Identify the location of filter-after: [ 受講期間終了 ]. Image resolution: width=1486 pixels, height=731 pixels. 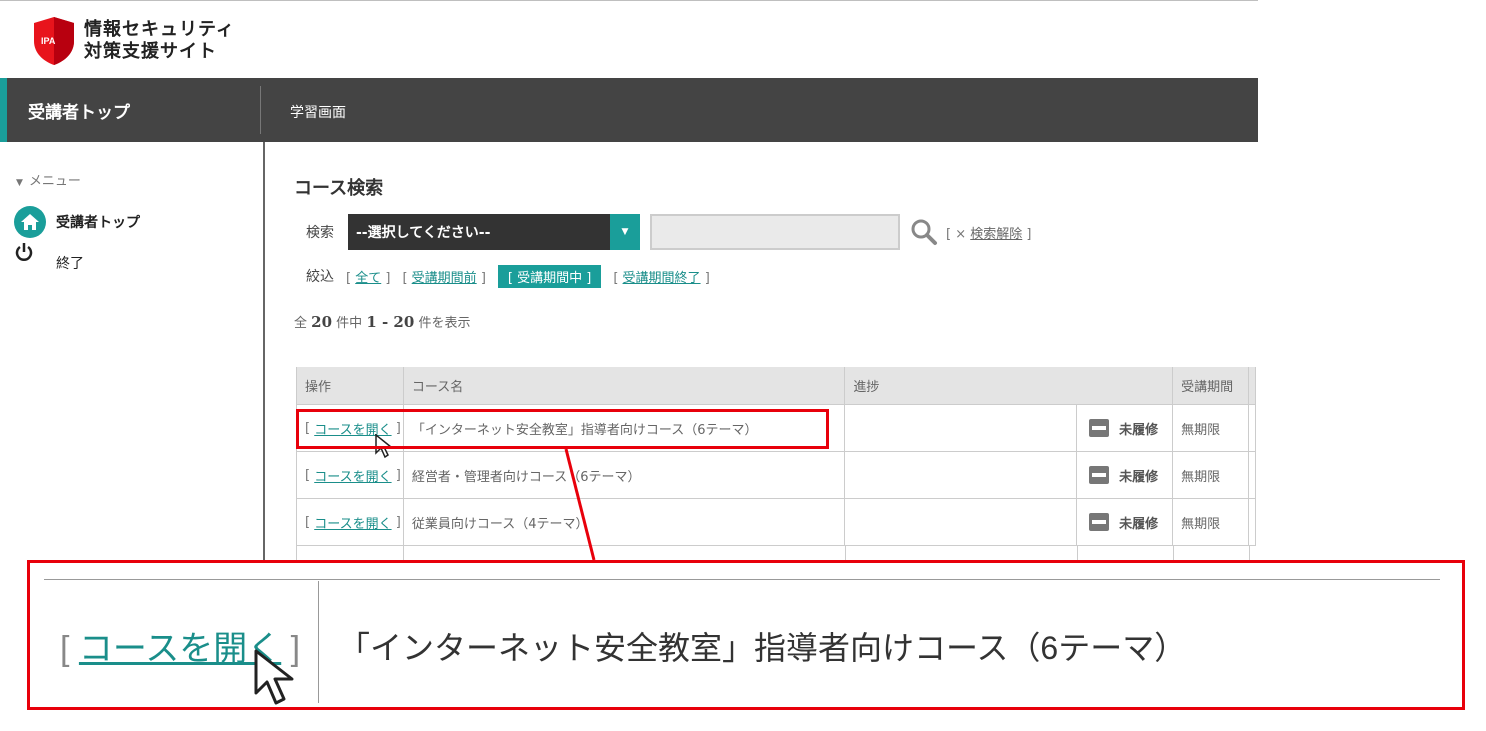
(661, 278).